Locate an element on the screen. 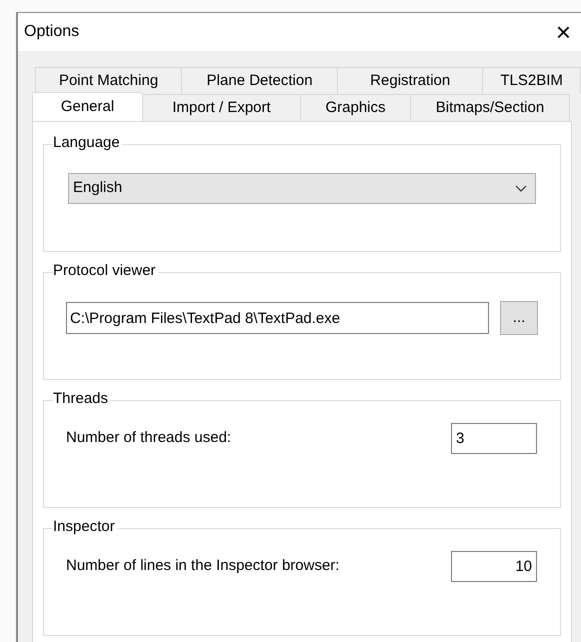  group-title: Language is located at coordinates (87, 143).